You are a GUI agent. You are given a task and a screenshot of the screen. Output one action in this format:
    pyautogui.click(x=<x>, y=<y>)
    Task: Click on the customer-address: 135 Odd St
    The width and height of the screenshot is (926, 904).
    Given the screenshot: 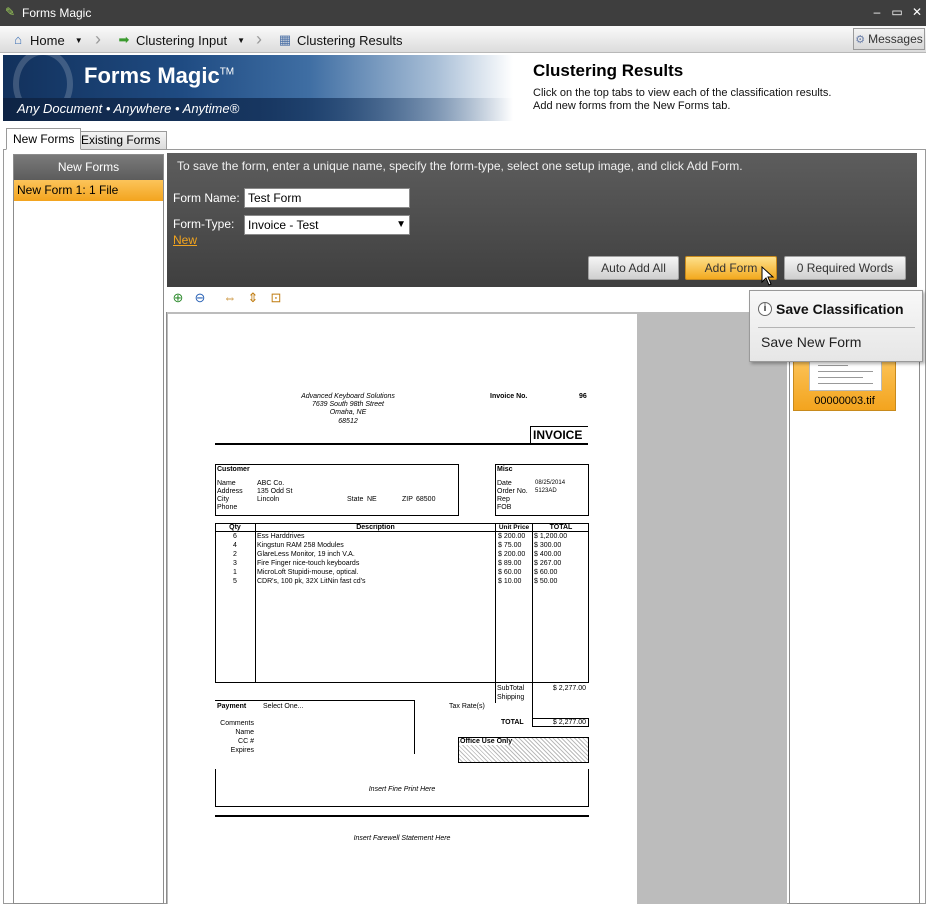 What is the action you would take?
    pyautogui.click(x=275, y=491)
    